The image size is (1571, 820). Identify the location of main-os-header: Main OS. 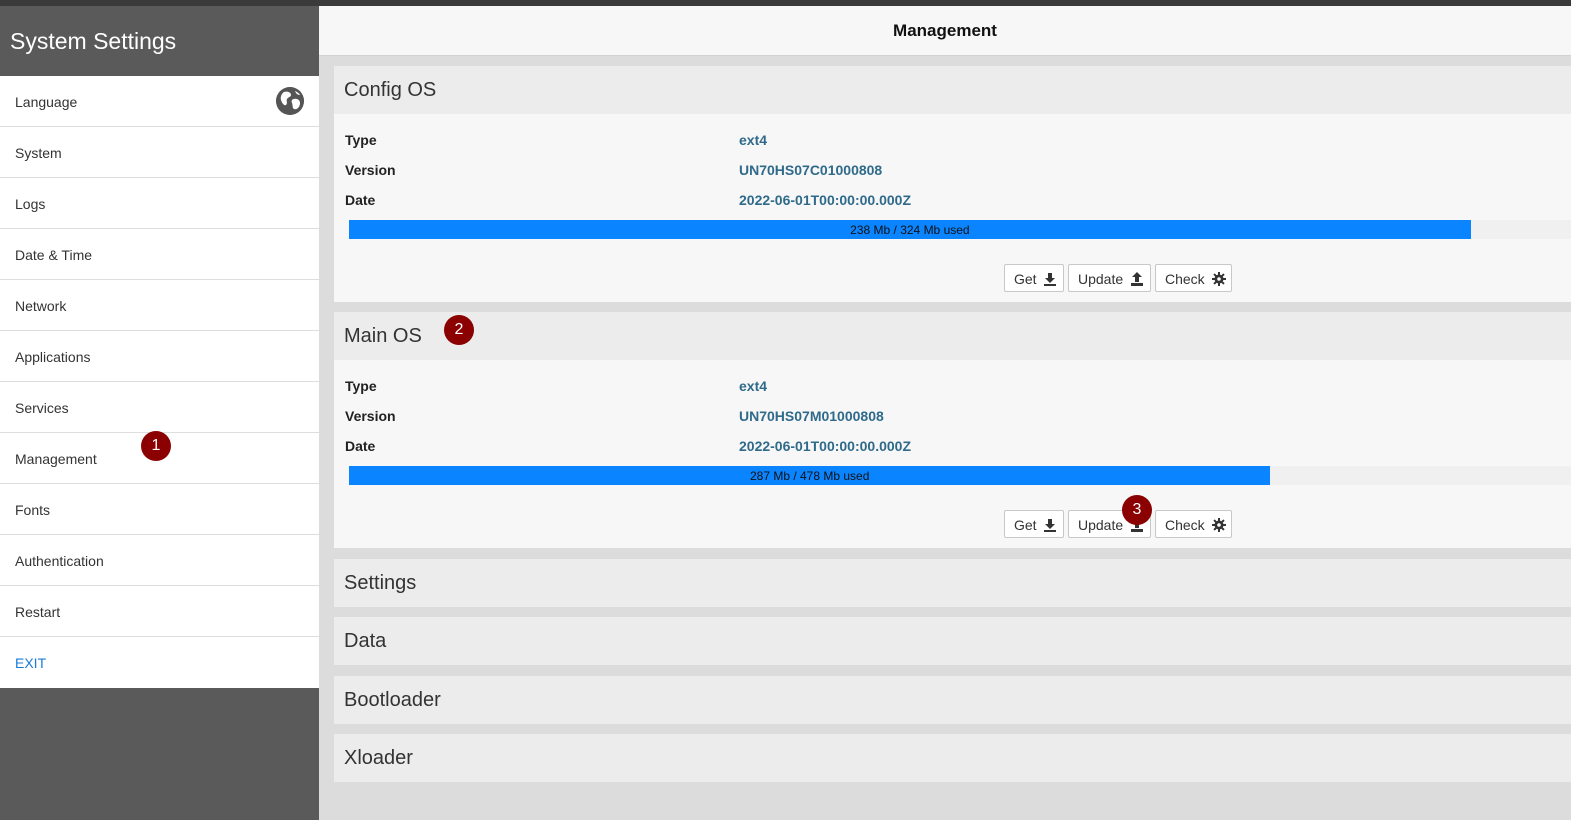
(952, 336).